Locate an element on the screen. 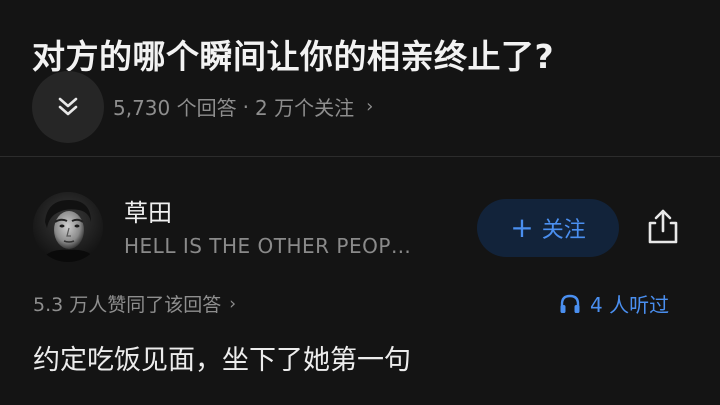  expand-button is located at coordinates (68, 107).